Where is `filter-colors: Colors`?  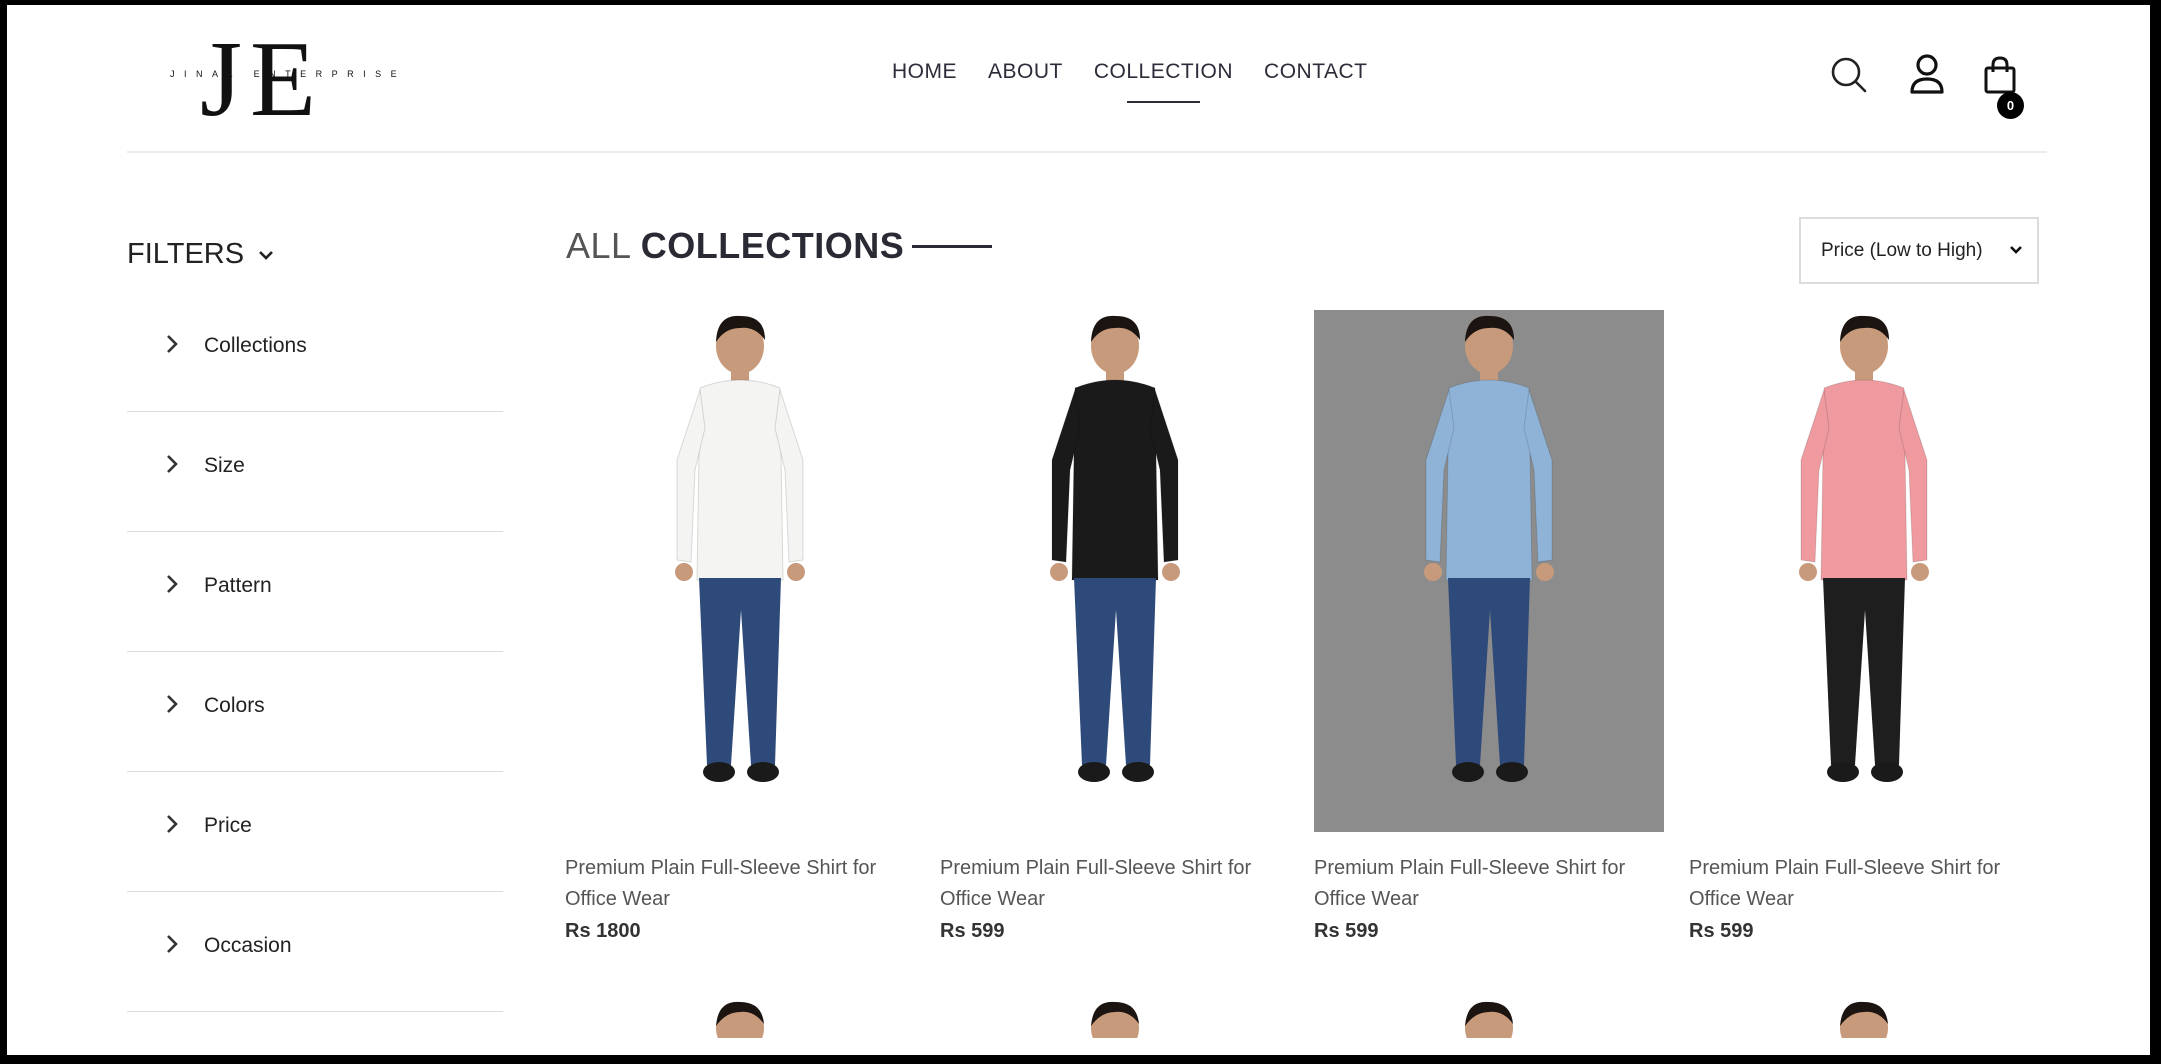
filter-colors: Colors is located at coordinates (315, 712).